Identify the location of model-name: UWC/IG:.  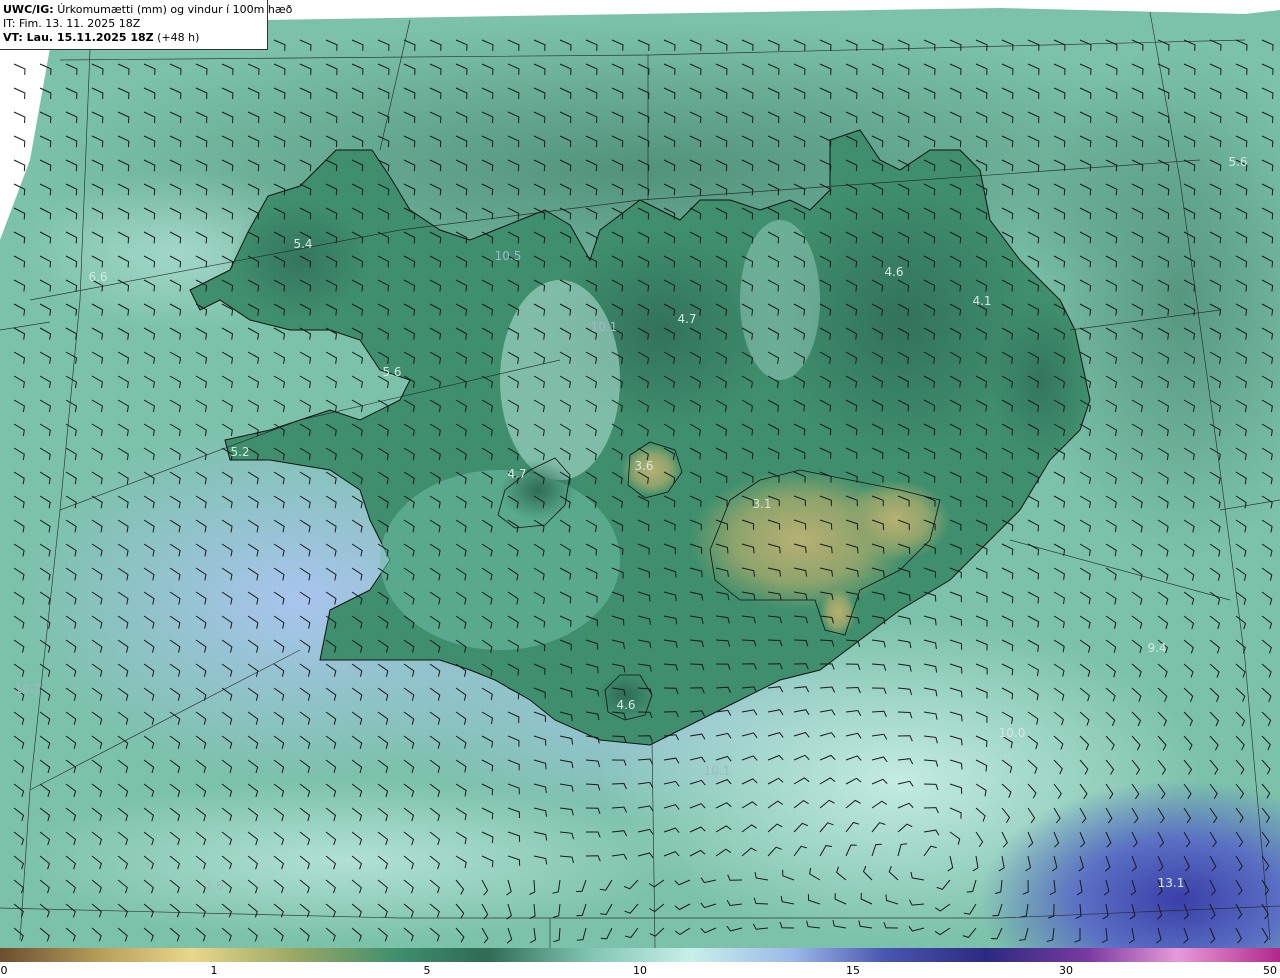
(28, 9).